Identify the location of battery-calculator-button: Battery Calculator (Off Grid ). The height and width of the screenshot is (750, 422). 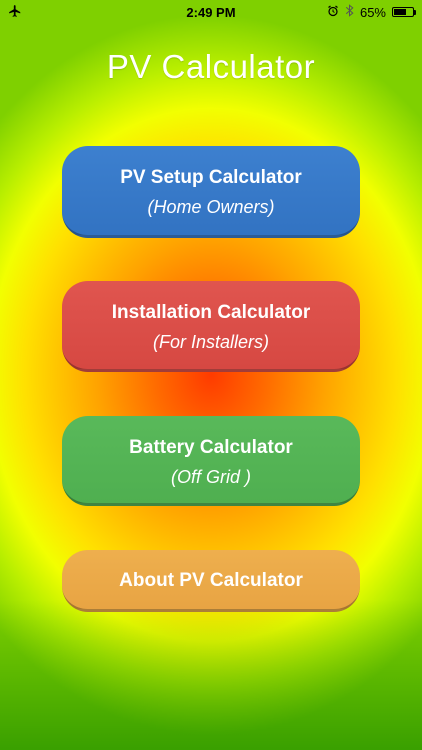
(211, 461).